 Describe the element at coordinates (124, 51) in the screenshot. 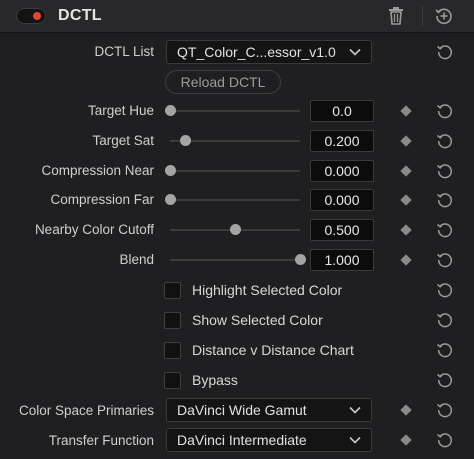

I see `dctl-list-label: DCTL List` at that location.